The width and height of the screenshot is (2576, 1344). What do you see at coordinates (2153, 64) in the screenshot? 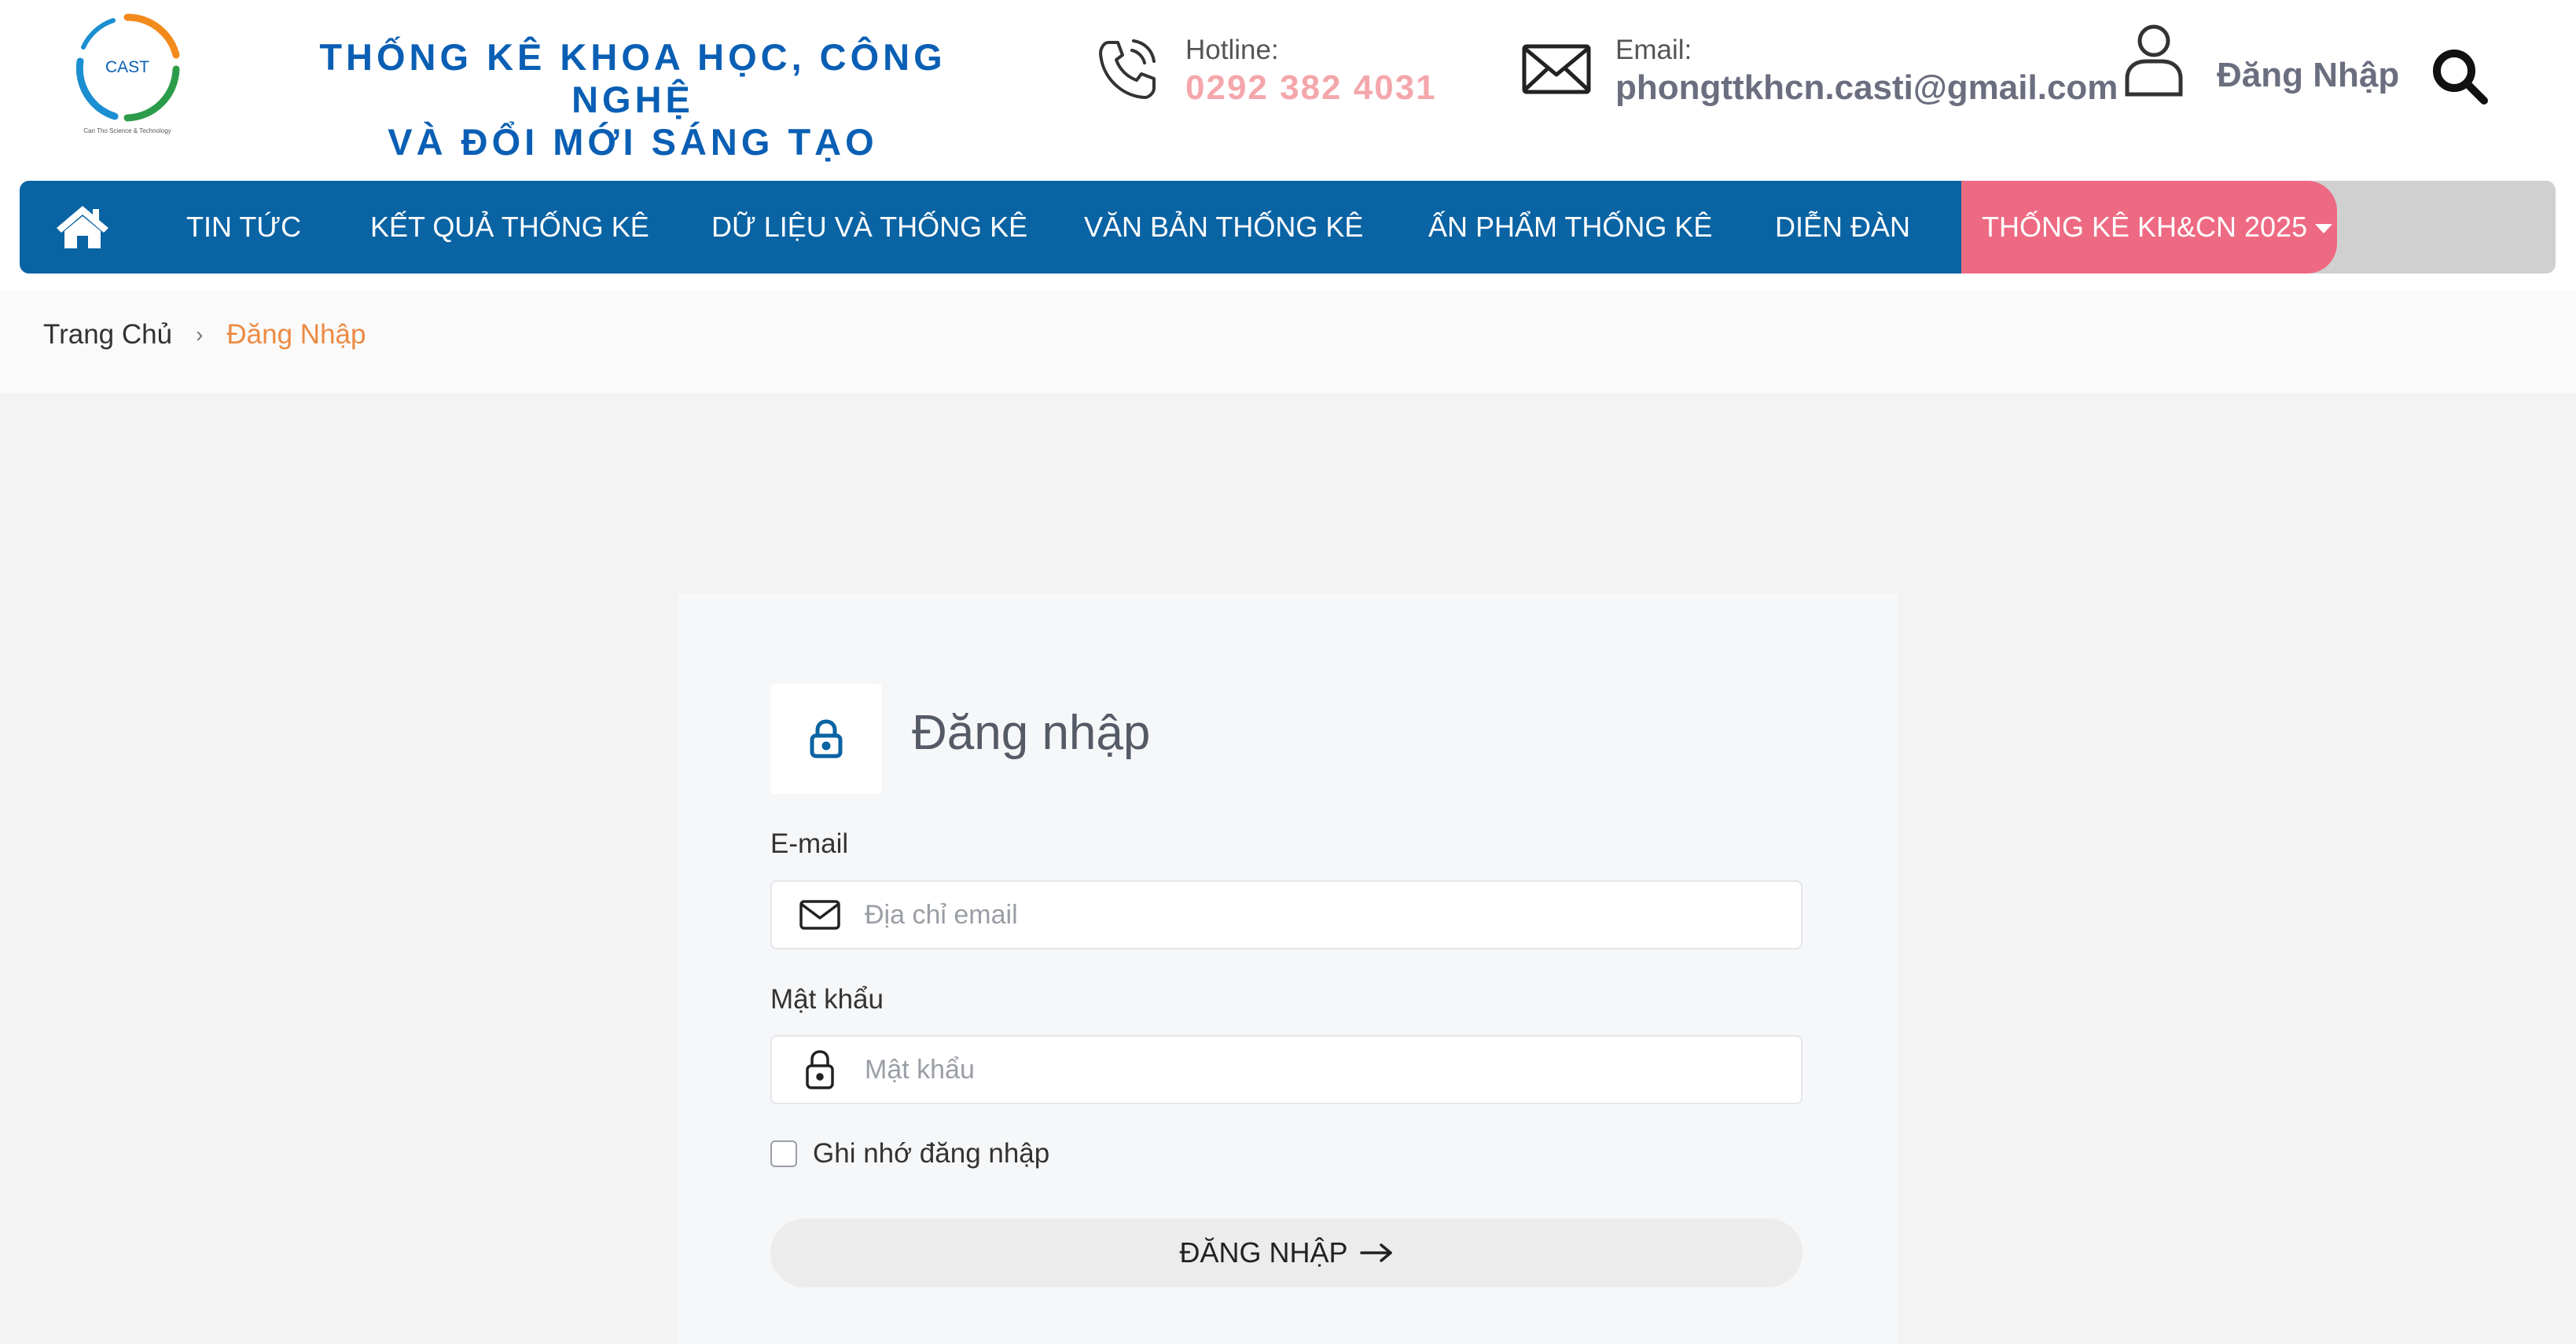
I see `user-icon` at bounding box center [2153, 64].